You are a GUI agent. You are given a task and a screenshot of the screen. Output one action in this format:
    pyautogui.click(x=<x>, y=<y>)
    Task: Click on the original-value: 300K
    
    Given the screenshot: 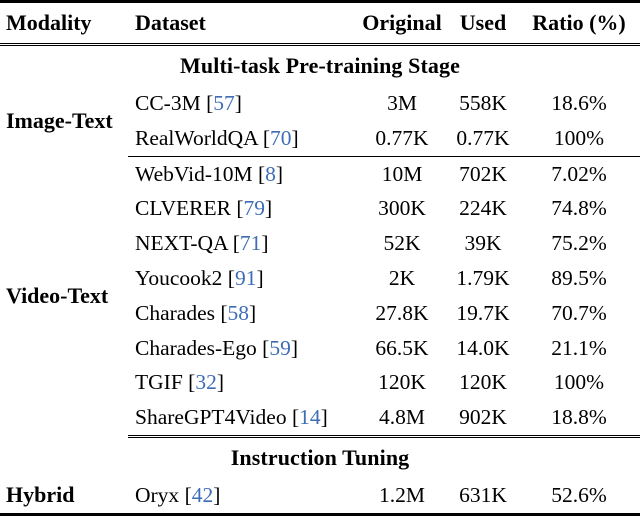 What is the action you would take?
    pyautogui.click(x=402, y=208)
    